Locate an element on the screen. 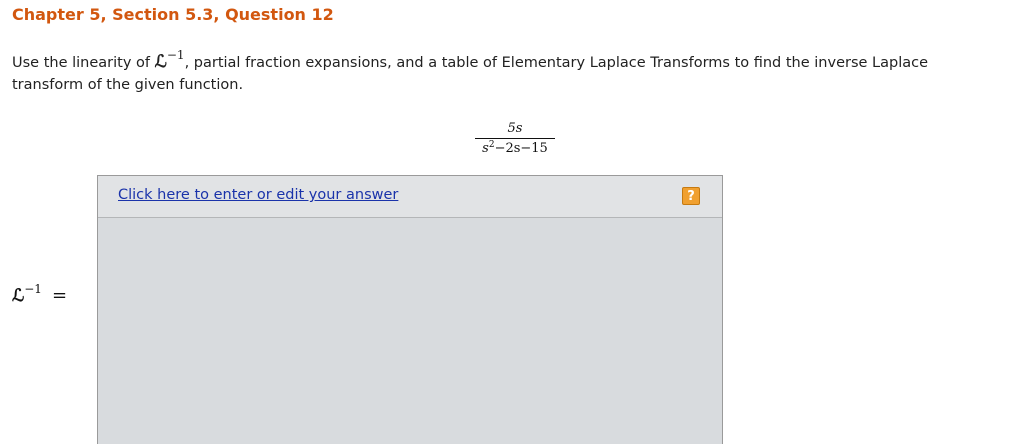 This screenshot has height=444, width=1024. laplace-inverse-operator: ℒ−1 is located at coordinates (169, 60).